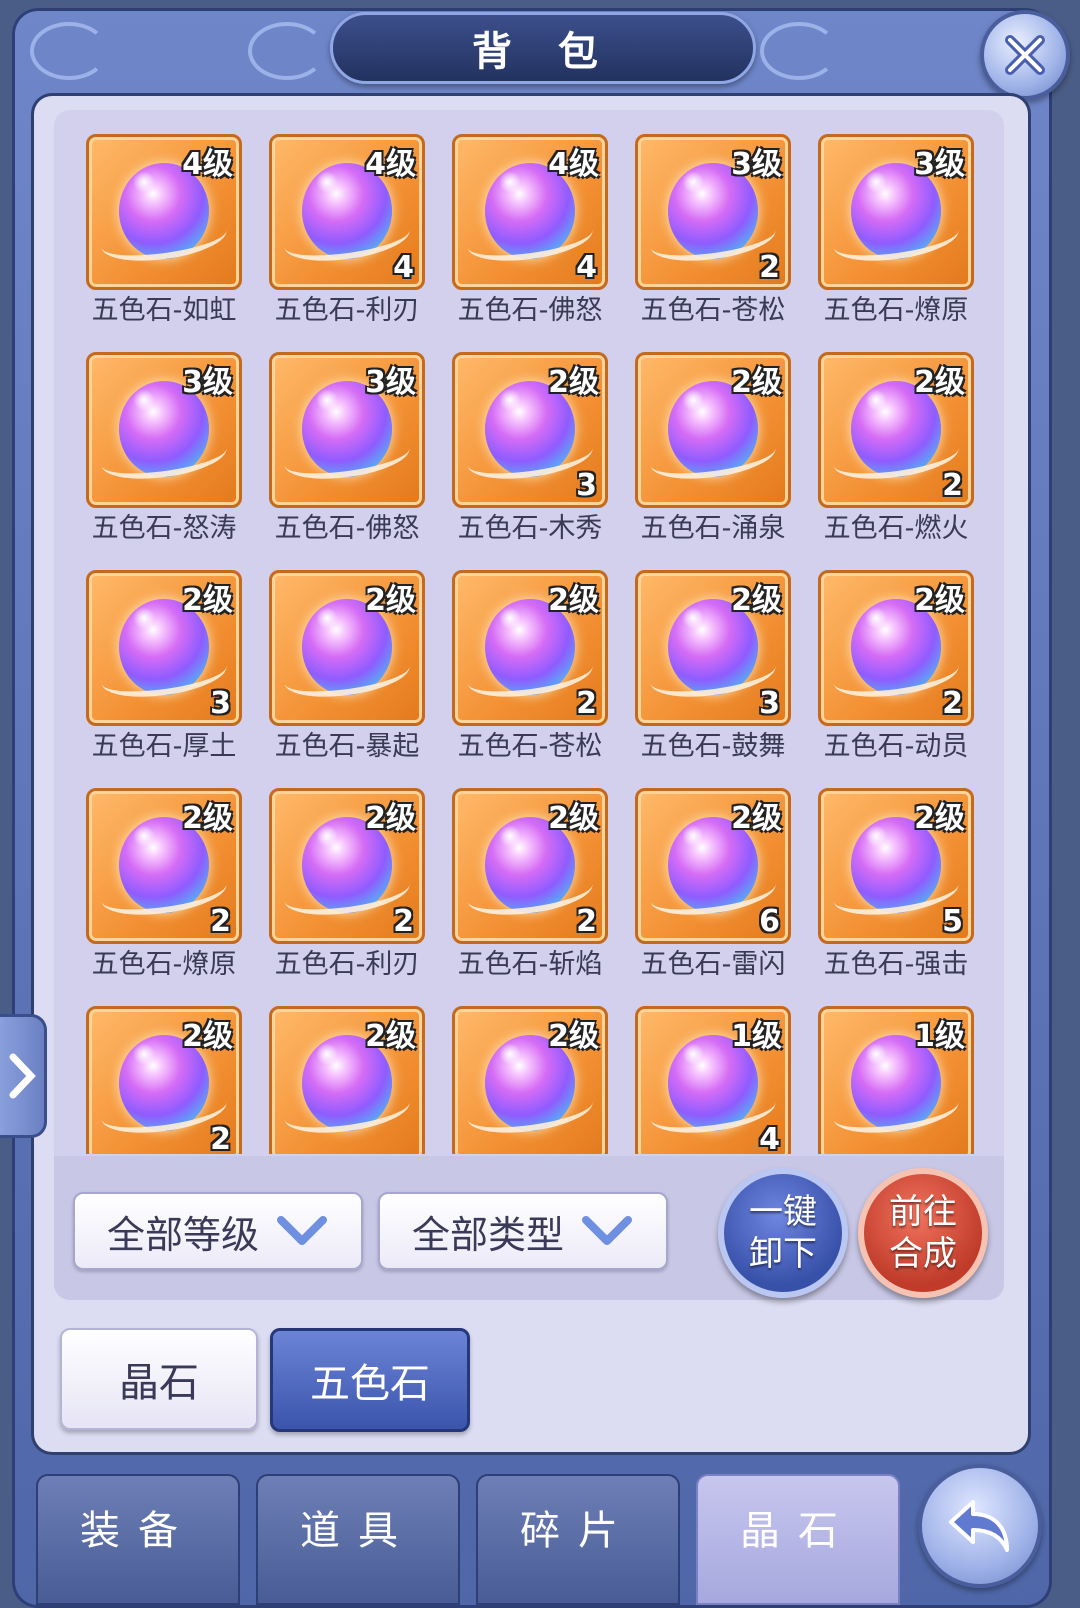 This screenshot has height=1608, width=1080. I want to click on item-slot: 3级 2 五色石-苍松, so click(718, 231).